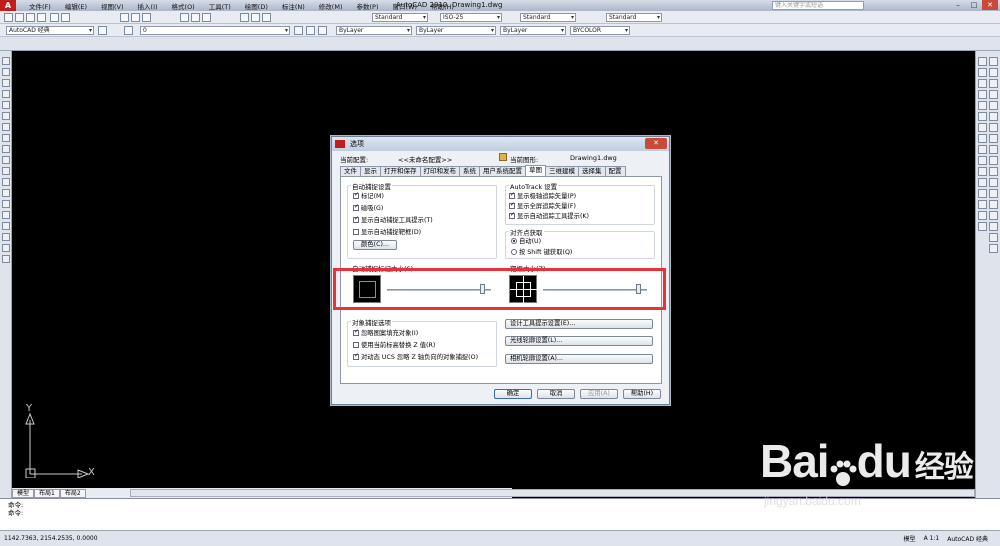 The width and height of the screenshot is (1000, 546). What do you see at coordinates (135, 17) in the screenshot?
I see `copy-icon` at bounding box center [135, 17].